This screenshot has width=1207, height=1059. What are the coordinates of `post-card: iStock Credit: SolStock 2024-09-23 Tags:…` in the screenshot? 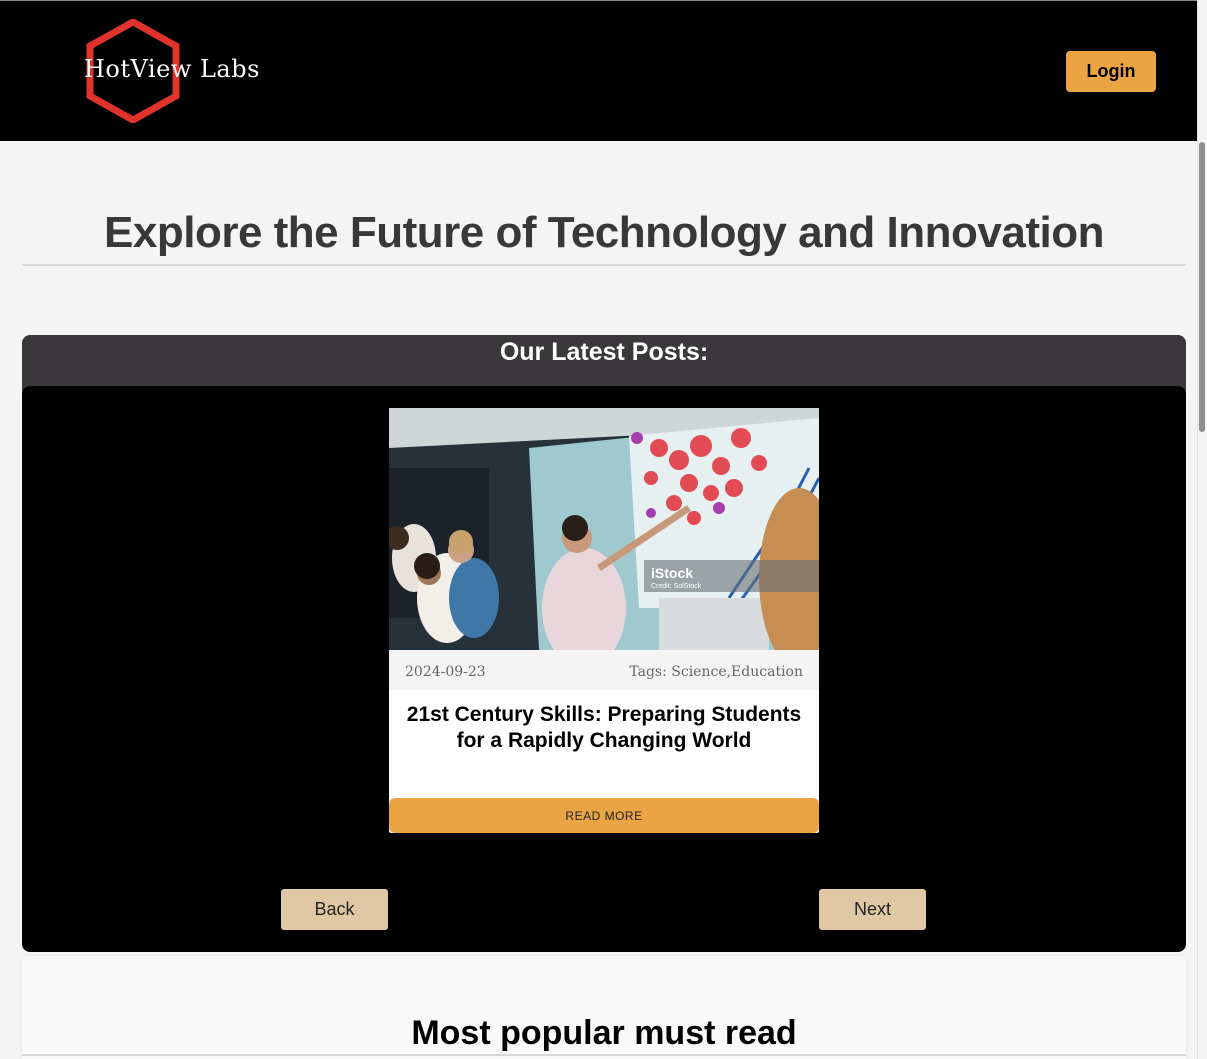 It's located at (604, 620).